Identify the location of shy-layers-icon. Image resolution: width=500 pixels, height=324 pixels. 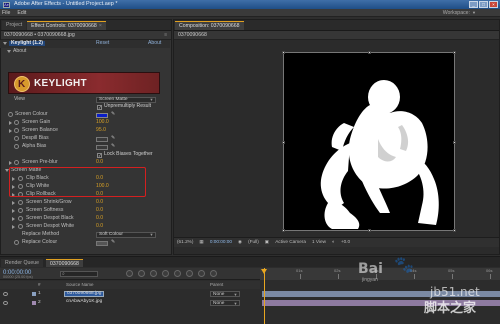
(153, 273).